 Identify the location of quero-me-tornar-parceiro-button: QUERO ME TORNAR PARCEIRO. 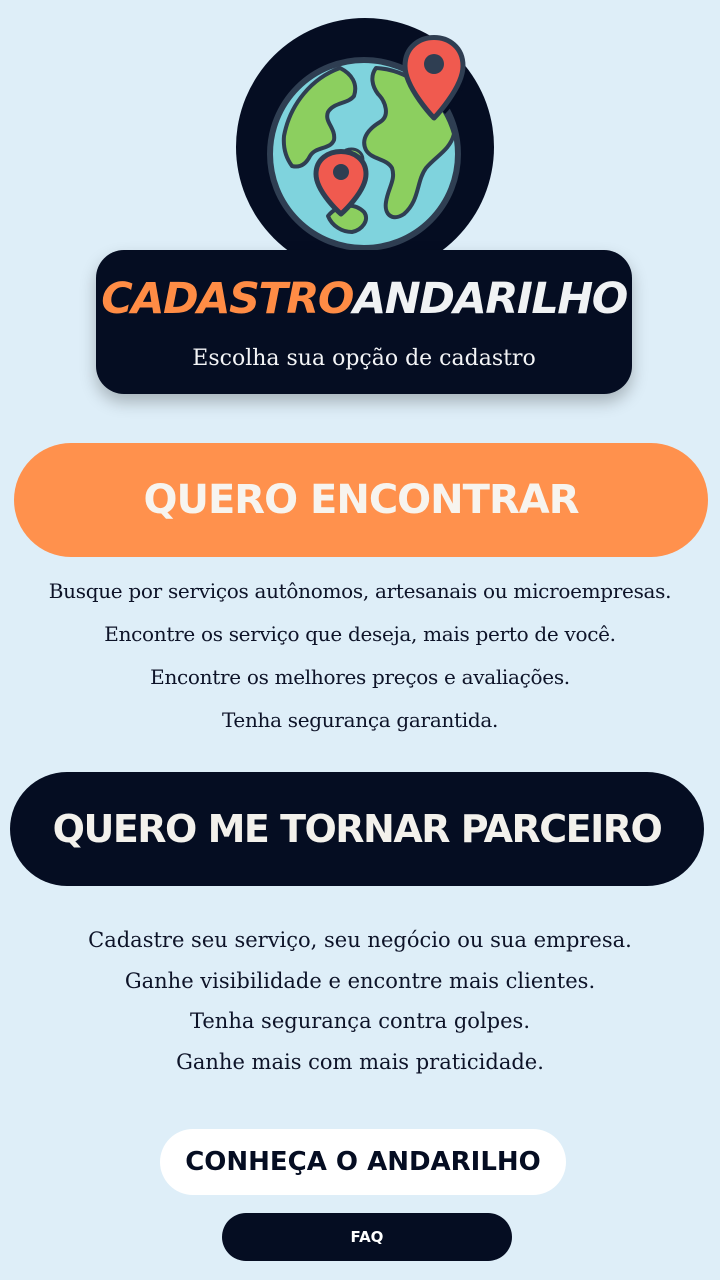
(357, 829).